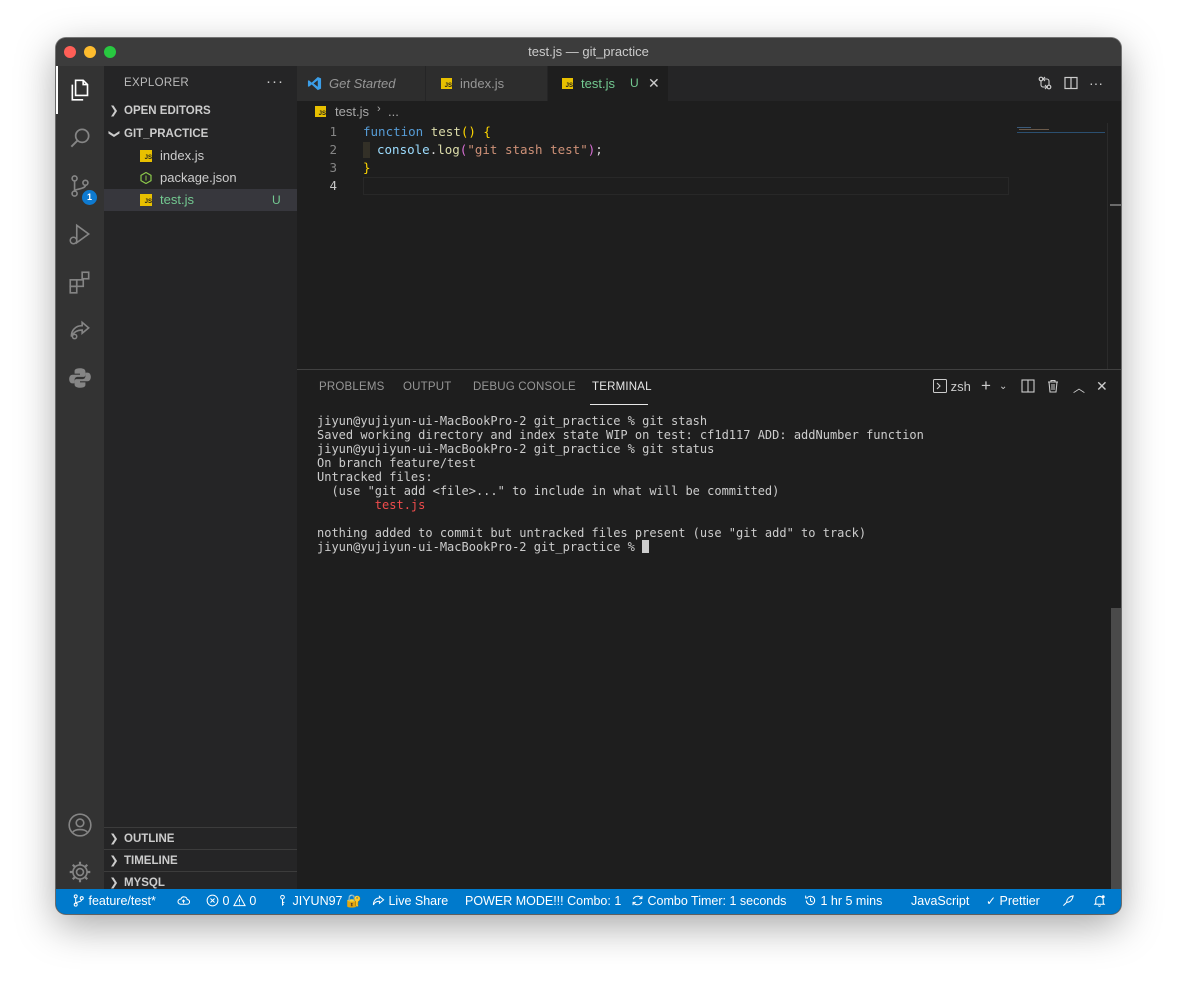  Describe the element at coordinates (184, 901) in the screenshot. I see `sync-button` at that location.